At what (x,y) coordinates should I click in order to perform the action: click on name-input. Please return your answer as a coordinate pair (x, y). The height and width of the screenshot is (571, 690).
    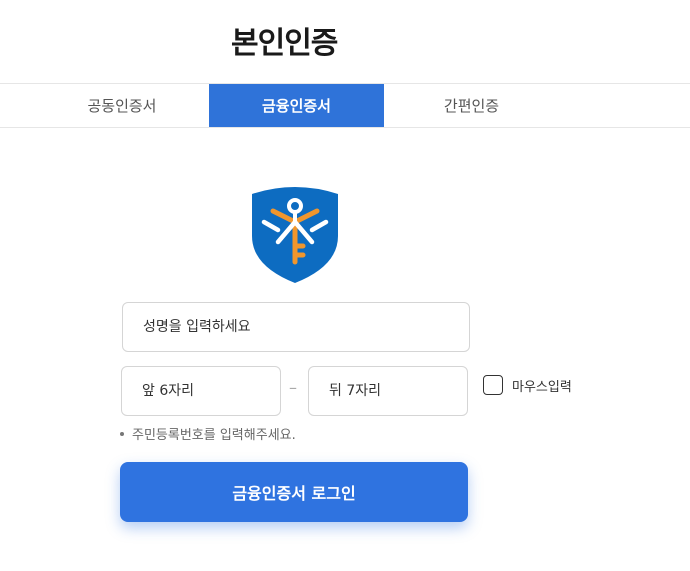
    Looking at the image, I should click on (296, 327).